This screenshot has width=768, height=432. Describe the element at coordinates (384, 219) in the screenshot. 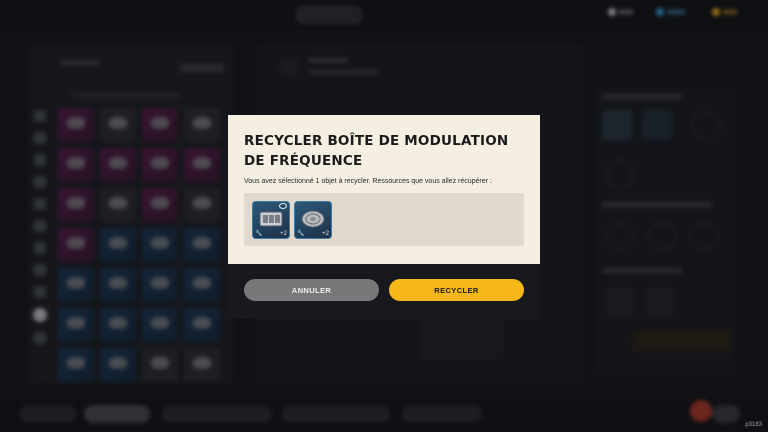

I see `resources-list: 🔧 +2 🔧 +2` at that location.